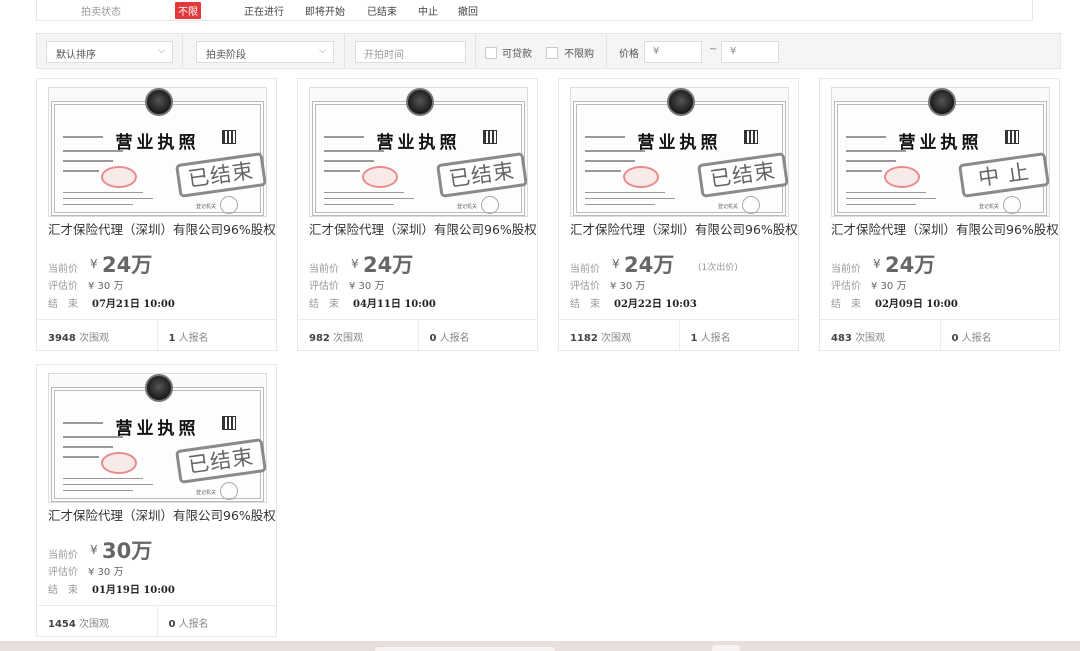  I want to click on start-time-input: 开拍时间, so click(410, 52).